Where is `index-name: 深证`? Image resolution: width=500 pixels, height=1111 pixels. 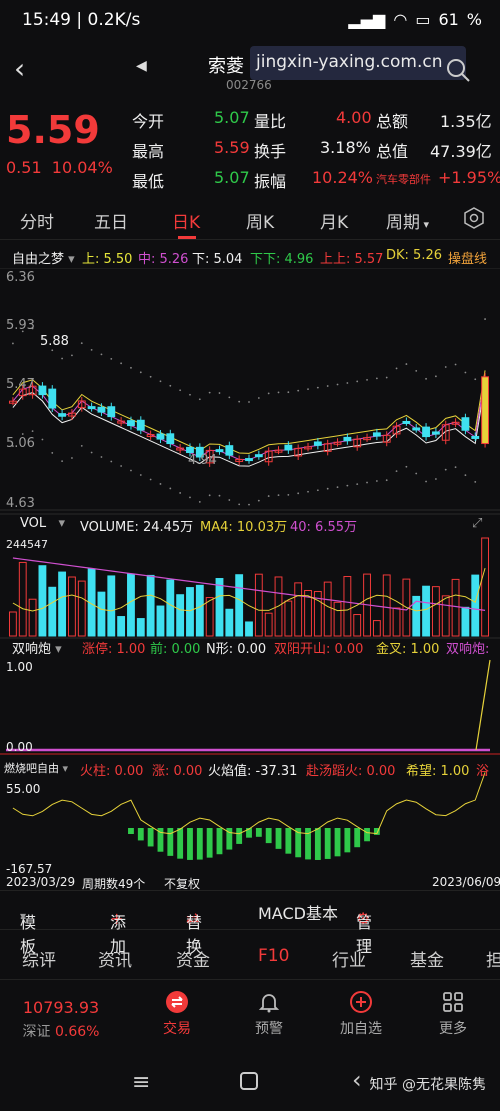 index-name: 深证 is located at coordinates (36, 1032).